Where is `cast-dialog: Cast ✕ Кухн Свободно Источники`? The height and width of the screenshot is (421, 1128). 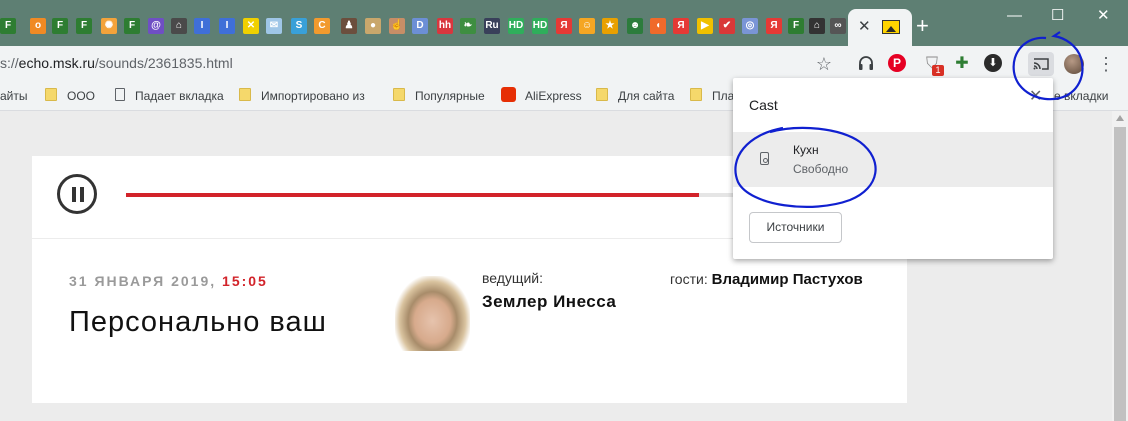 cast-dialog: Cast ✕ Кухн Свободно Источники is located at coordinates (893, 168).